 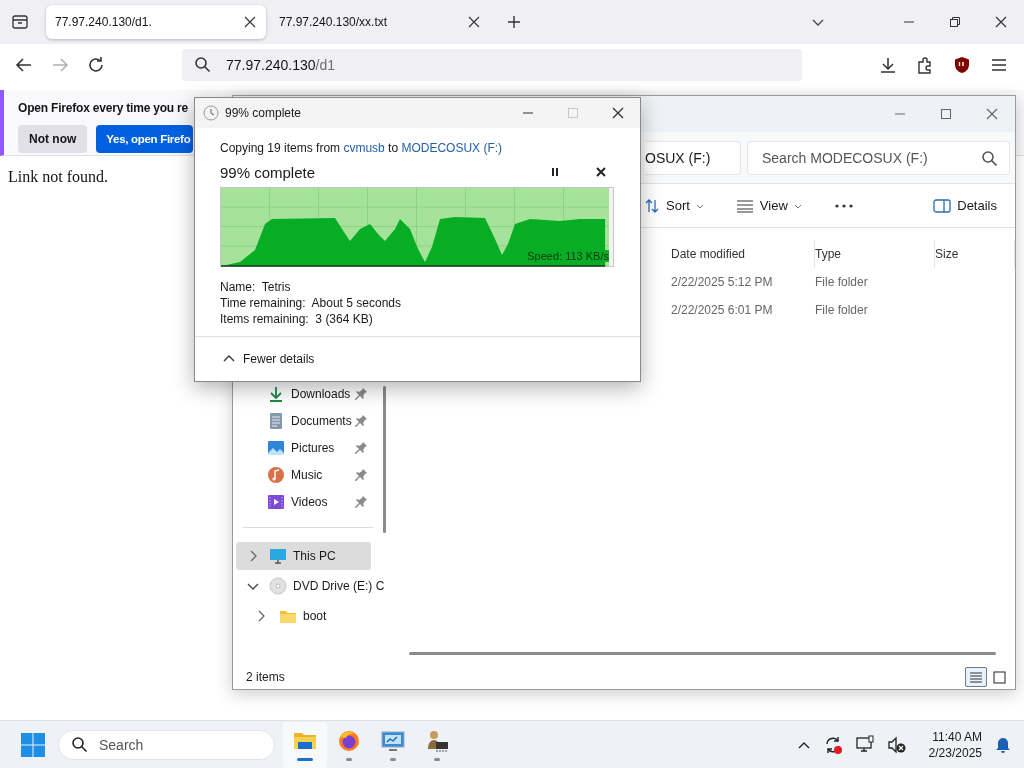 What do you see at coordinates (743, 254) in the screenshot?
I see `column-header: Date modified` at bounding box center [743, 254].